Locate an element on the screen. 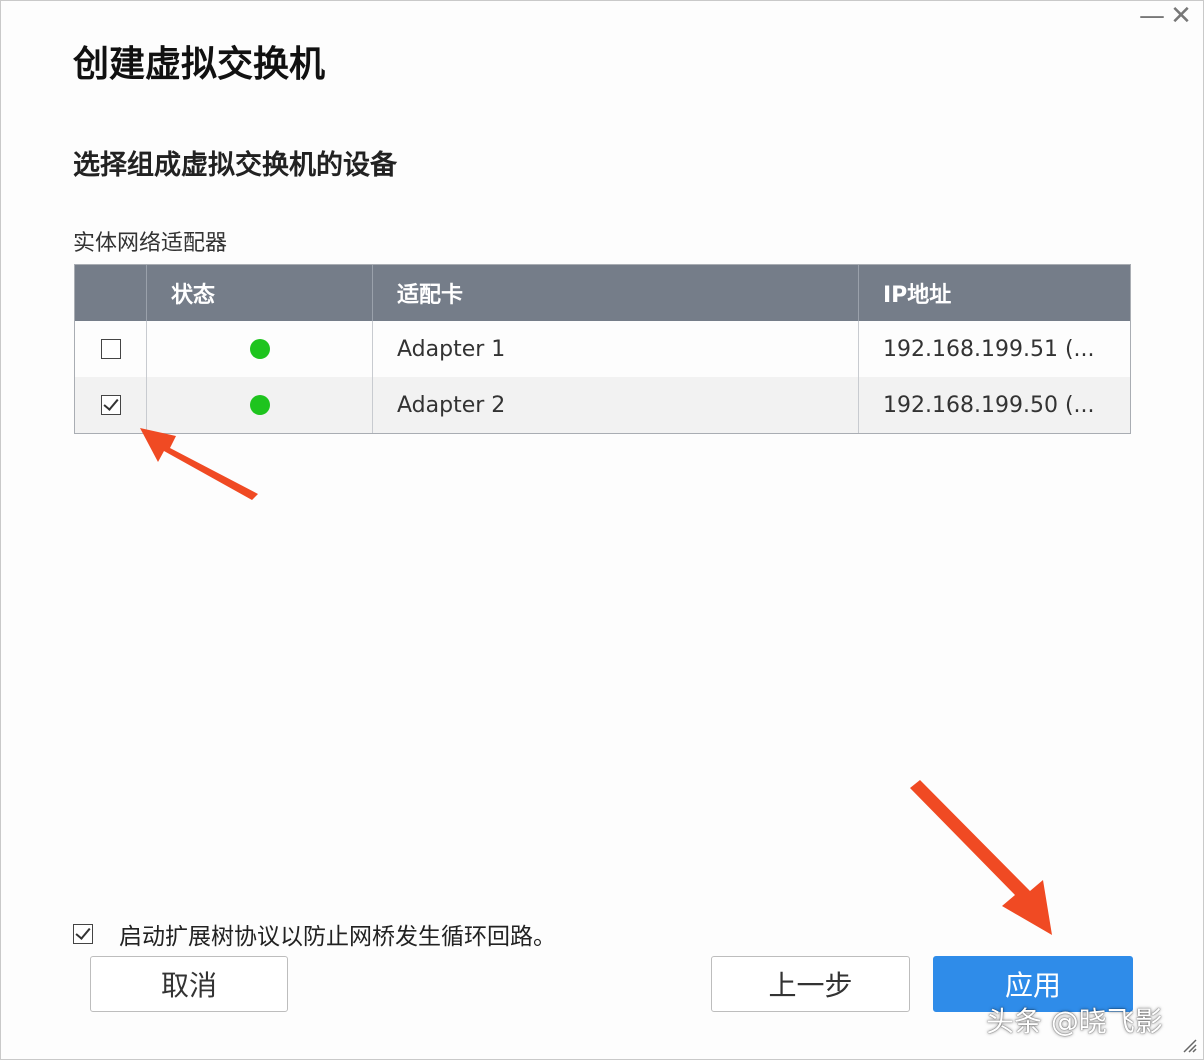  step-subtitle: 选择组成虚拟交换机的设备 is located at coordinates (235, 165).